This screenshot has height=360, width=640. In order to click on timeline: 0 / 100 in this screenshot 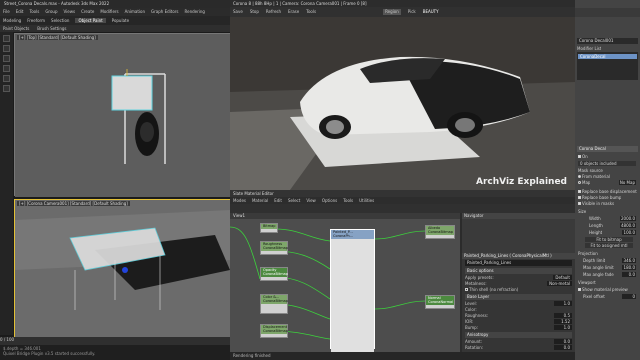, I will do `click(115, 341)`.